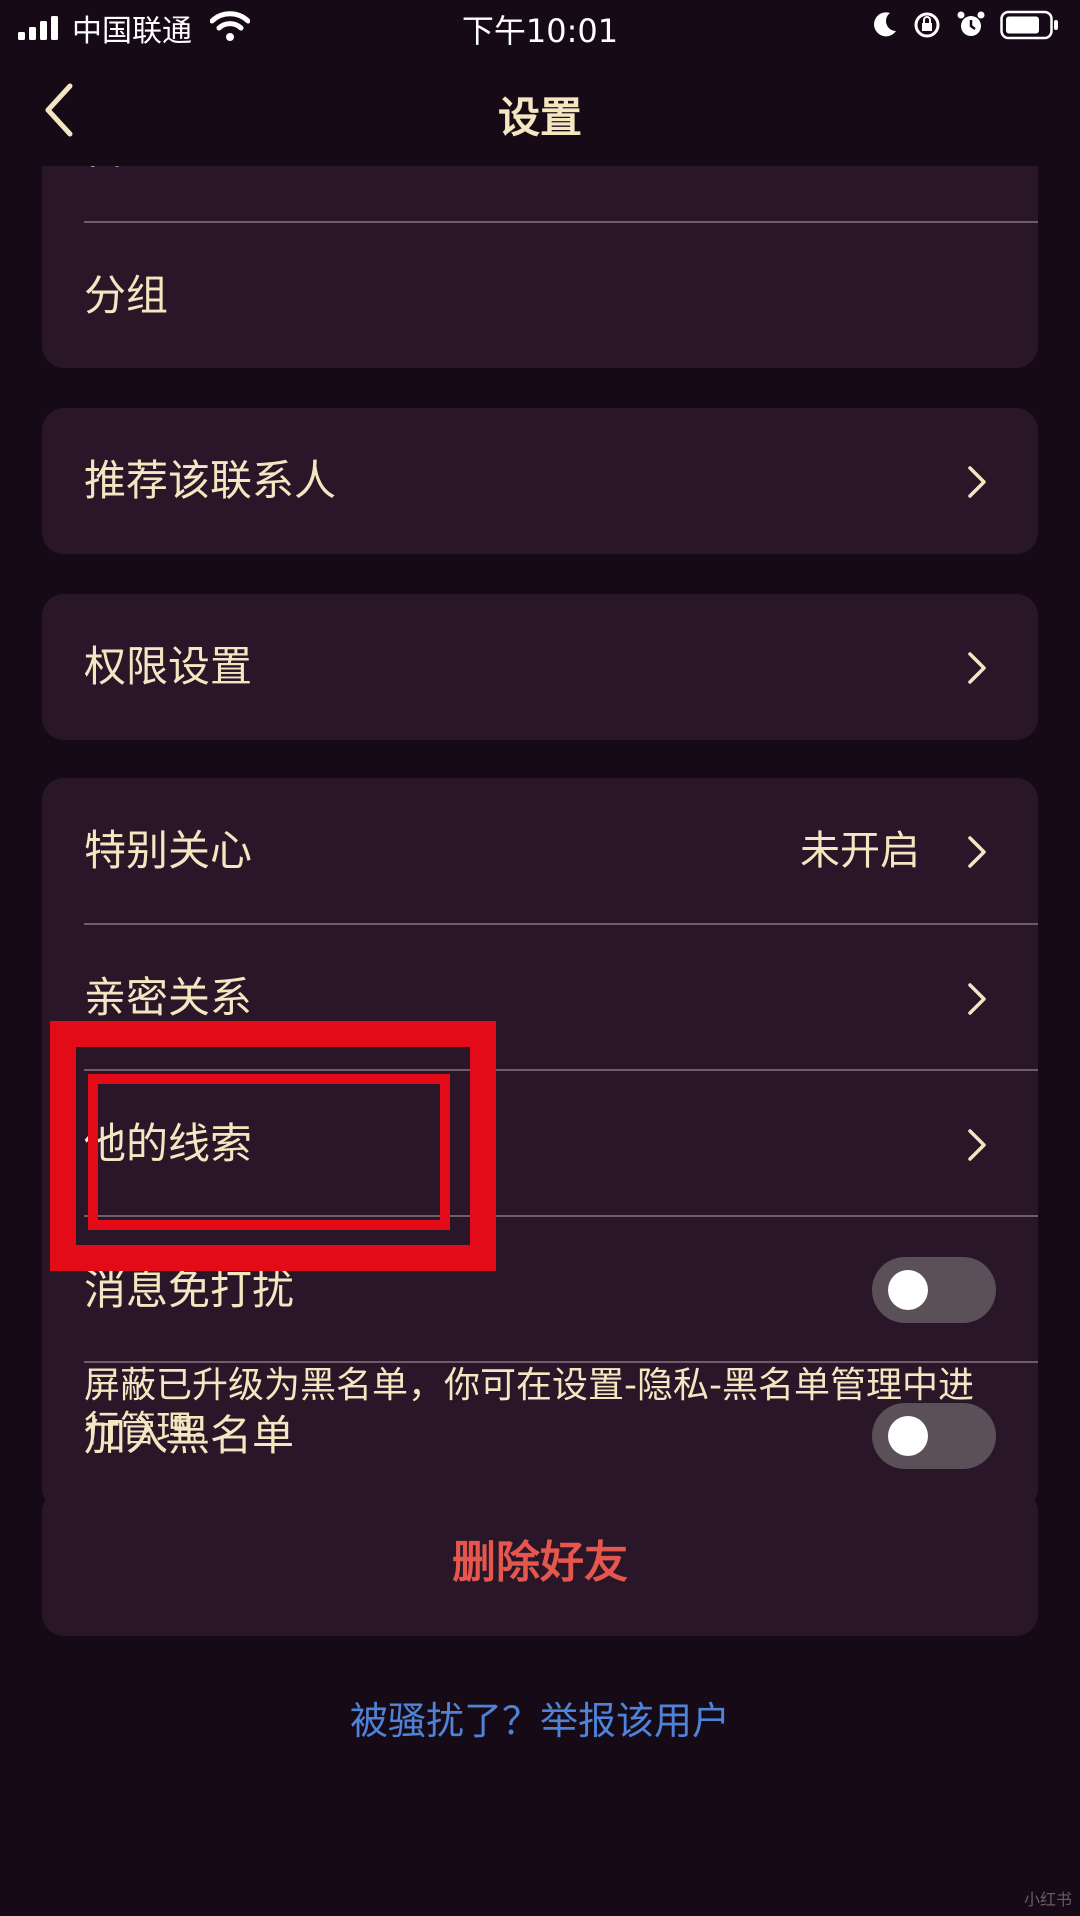 Image resolution: width=1080 pixels, height=1916 pixels. I want to click on row-label: 特别关心, so click(168, 850).